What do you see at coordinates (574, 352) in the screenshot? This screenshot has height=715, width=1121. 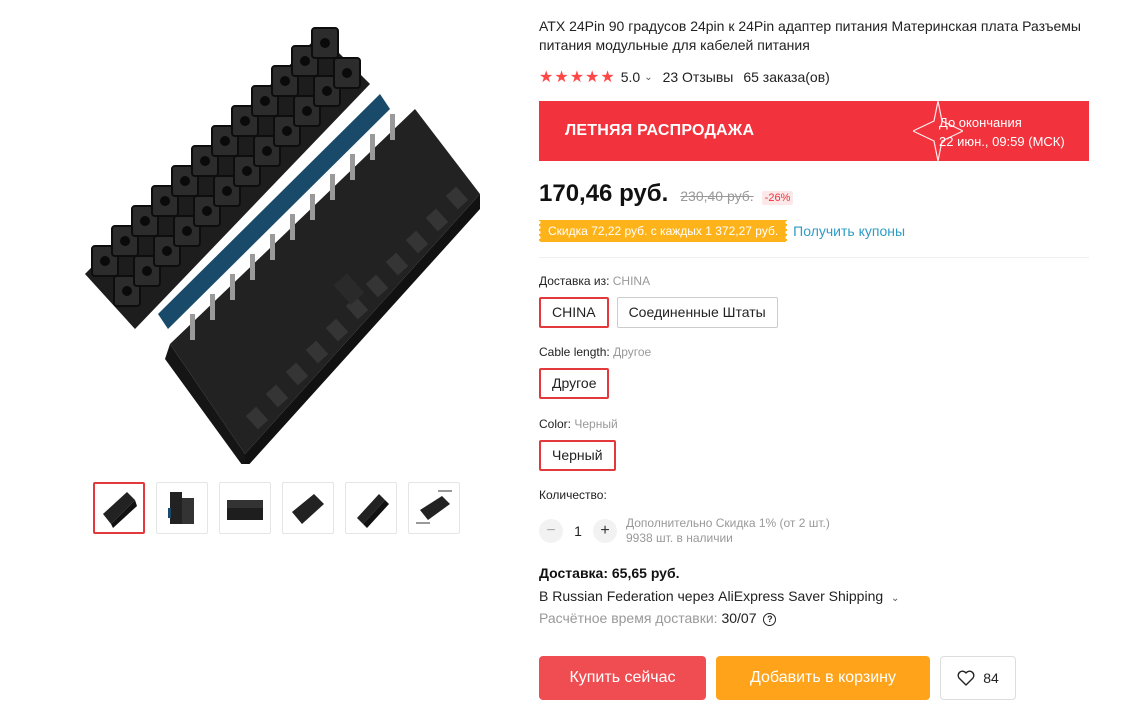 I see `cable-length-title: Cable length:` at bounding box center [574, 352].